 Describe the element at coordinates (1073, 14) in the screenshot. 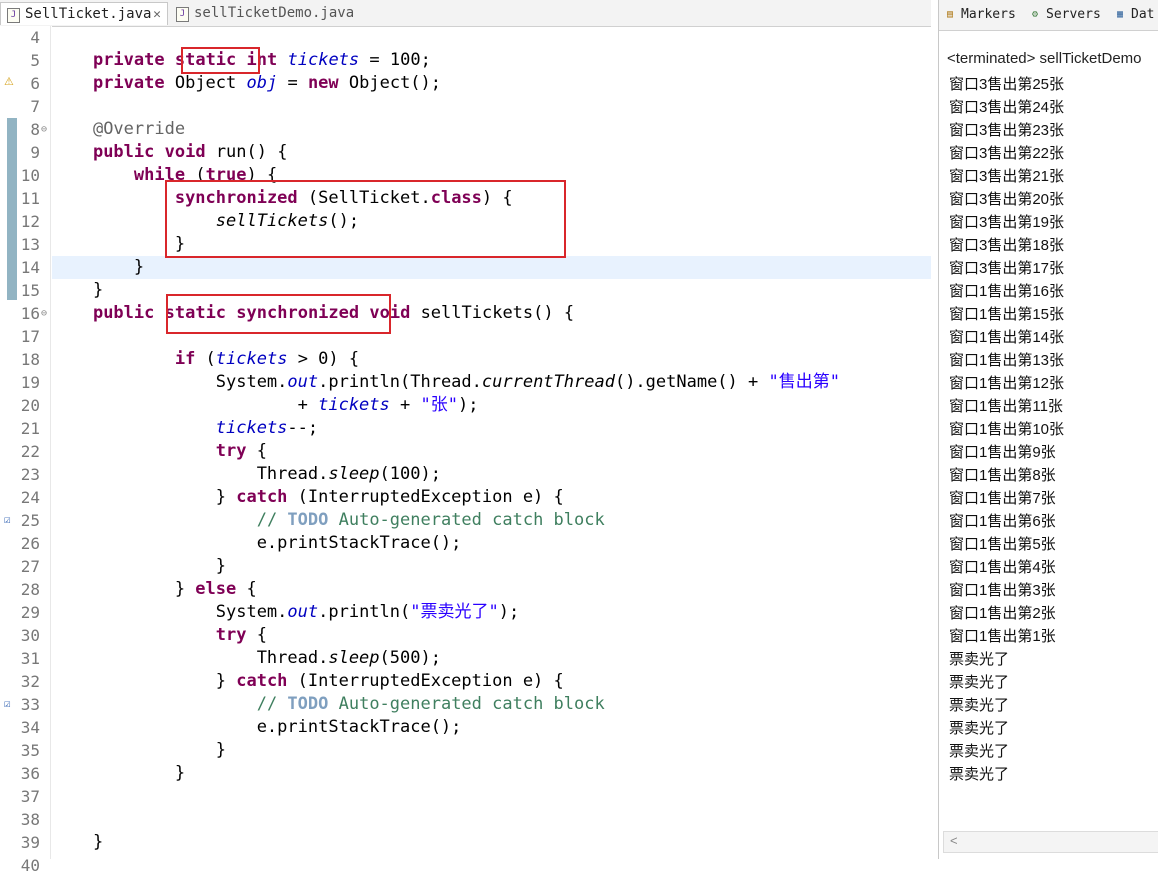

I see `tab-label: Servers` at that location.